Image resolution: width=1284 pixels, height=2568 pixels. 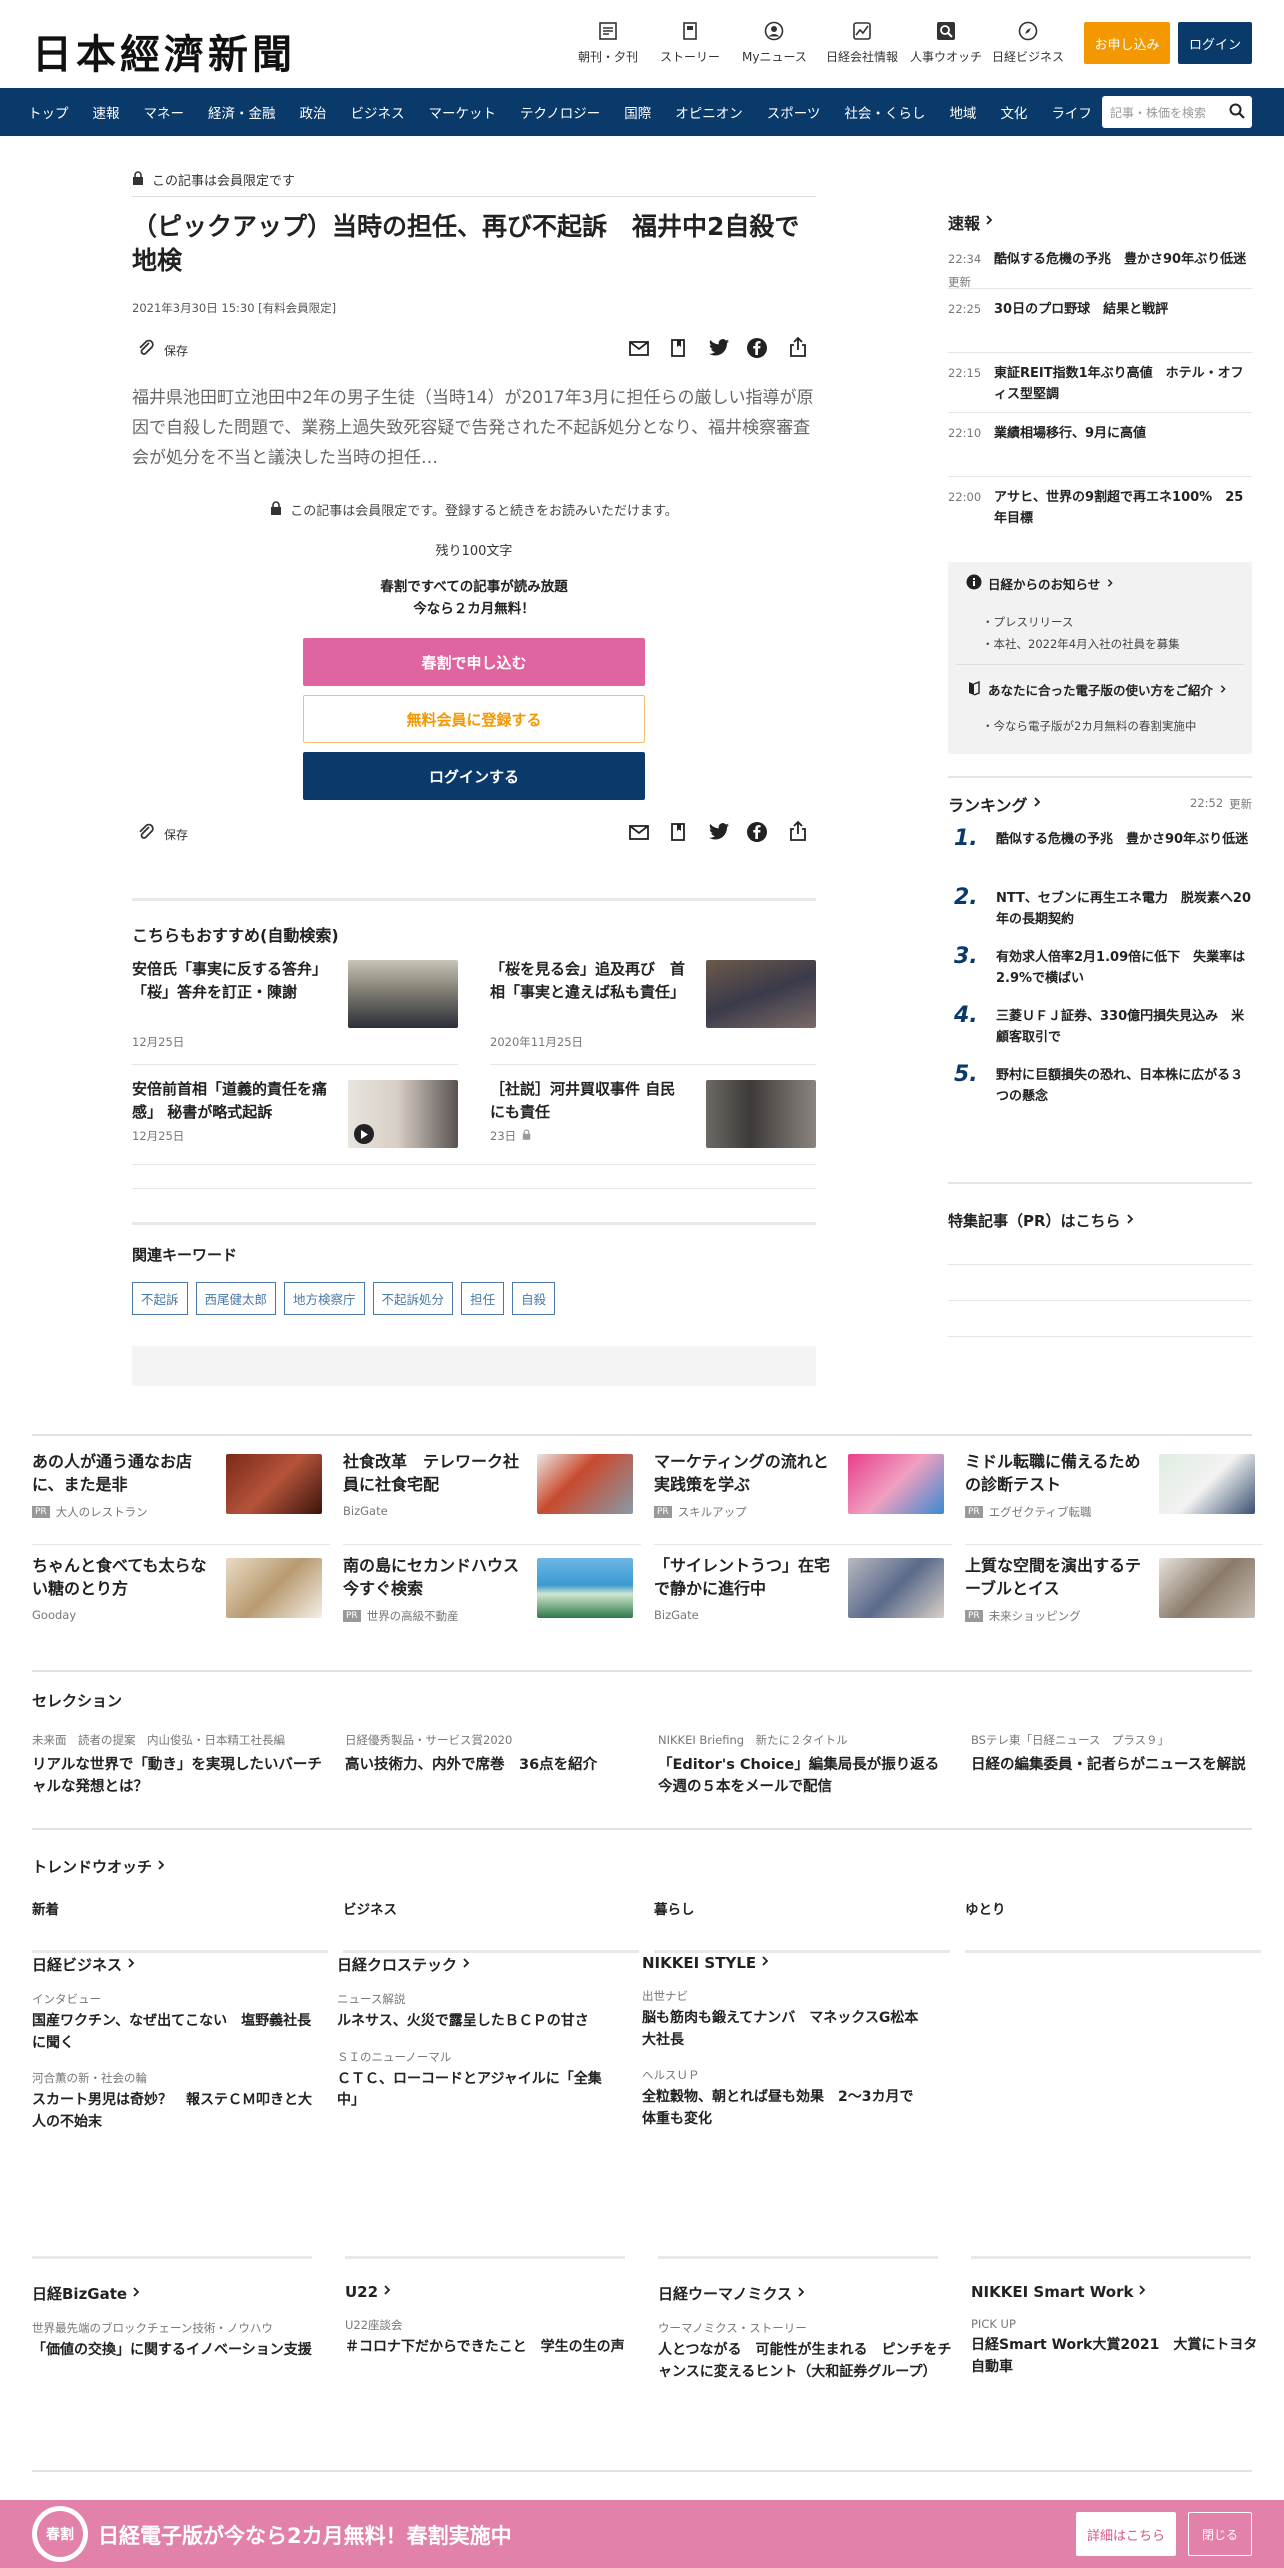 I want to click on global-nav-item: 経済・金融, so click(x=242, y=112).